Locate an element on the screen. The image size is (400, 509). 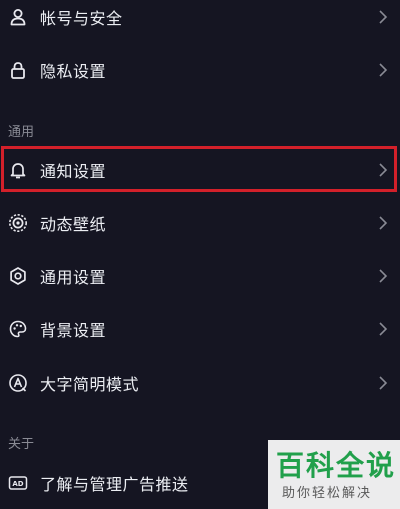
settings-item-general-settings: 通用设置 is located at coordinates (200, 275).